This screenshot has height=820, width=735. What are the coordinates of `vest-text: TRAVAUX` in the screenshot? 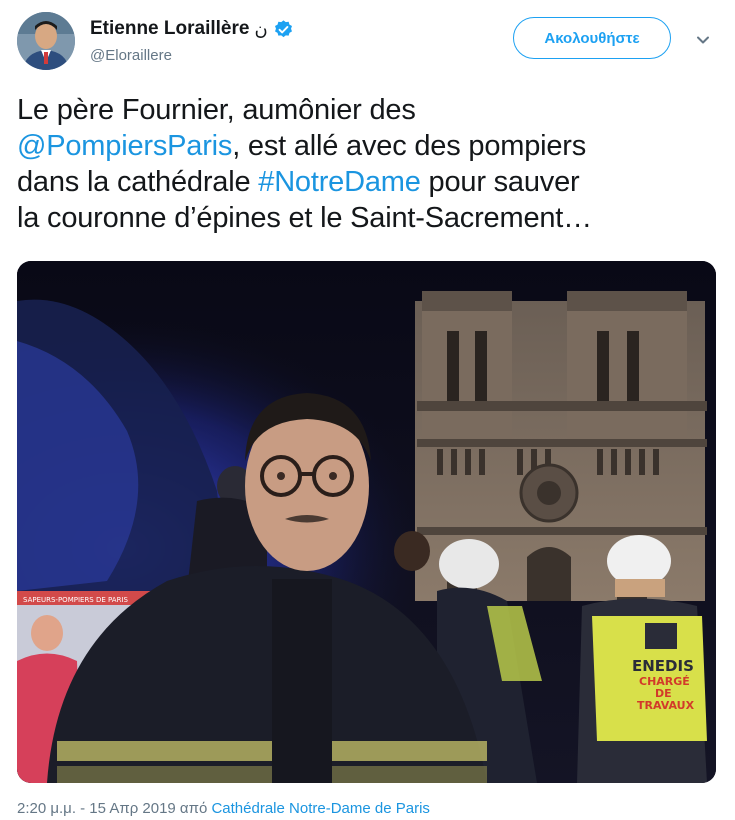 It's located at (666, 705).